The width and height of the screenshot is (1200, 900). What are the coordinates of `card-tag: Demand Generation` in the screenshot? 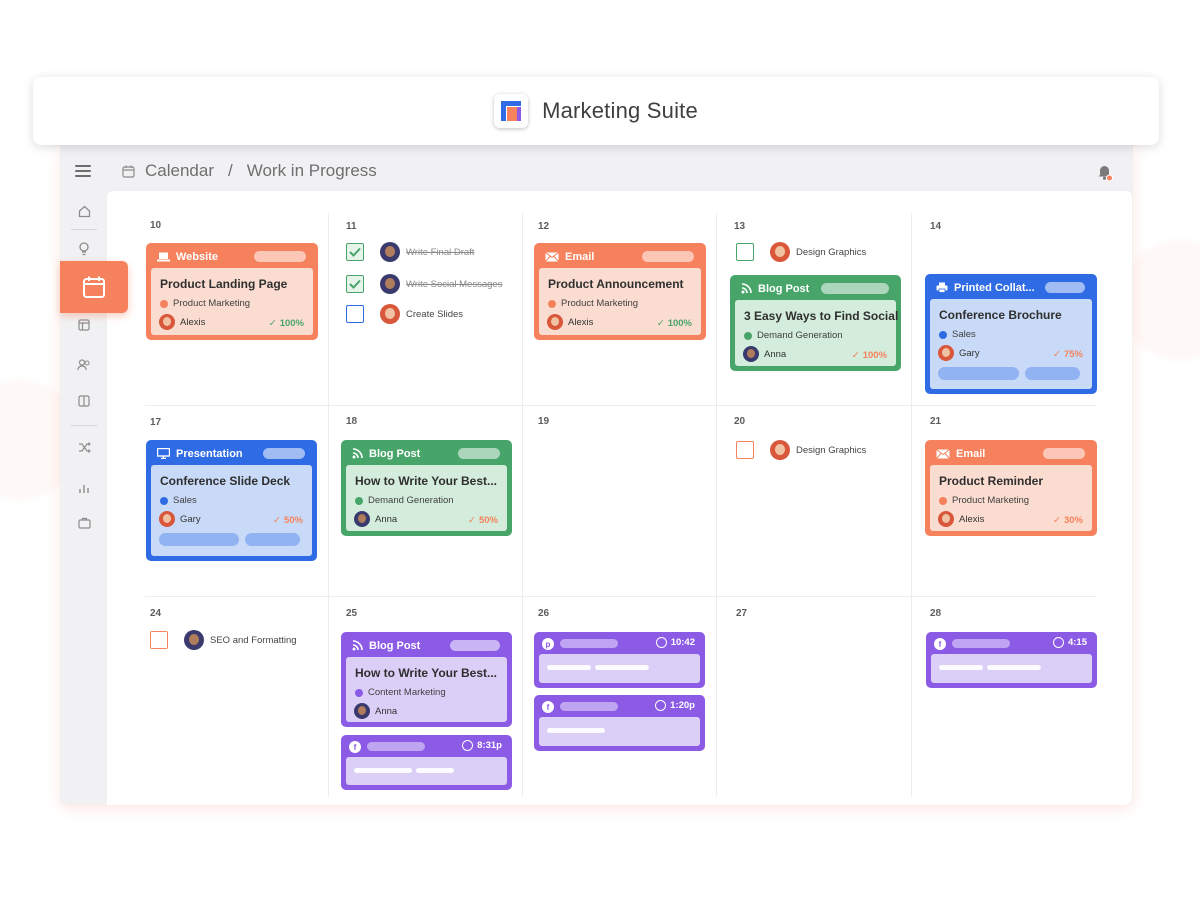 It's located at (404, 500).